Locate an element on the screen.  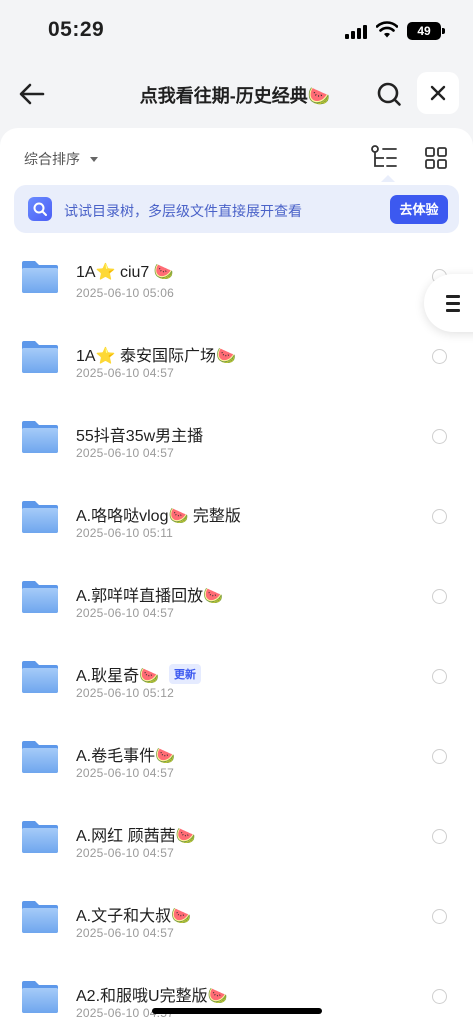
file-name-wrap: A.耿星奇🍉 更新 is located at coordinates (139, 674).